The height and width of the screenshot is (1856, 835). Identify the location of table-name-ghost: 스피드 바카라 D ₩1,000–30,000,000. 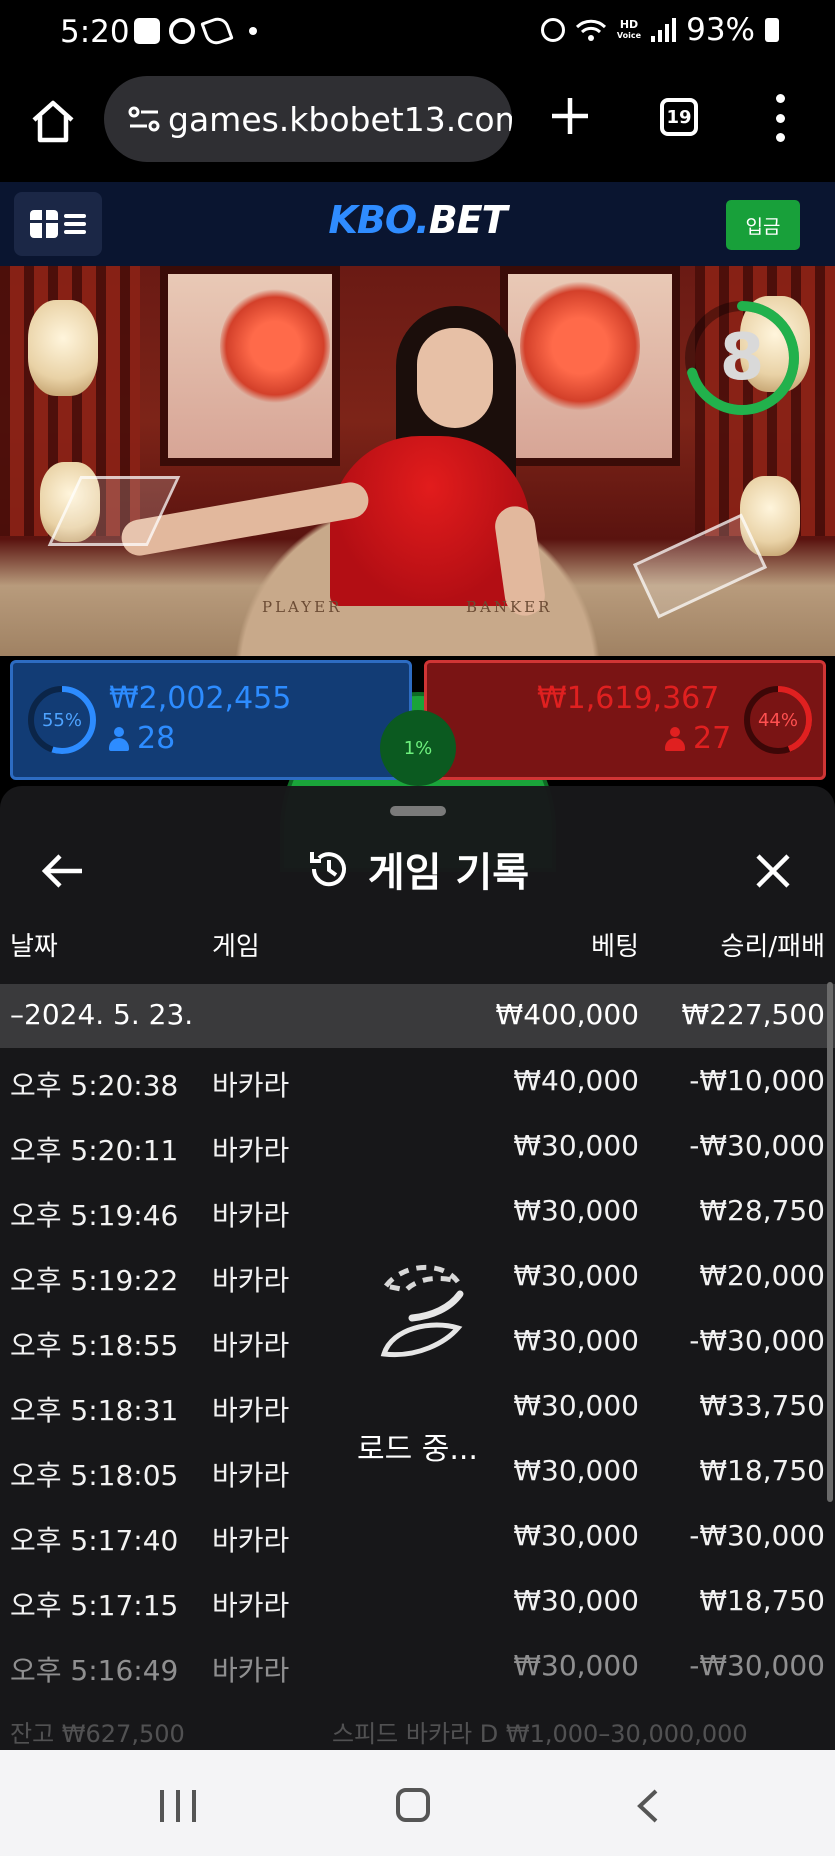
(540, 1734).